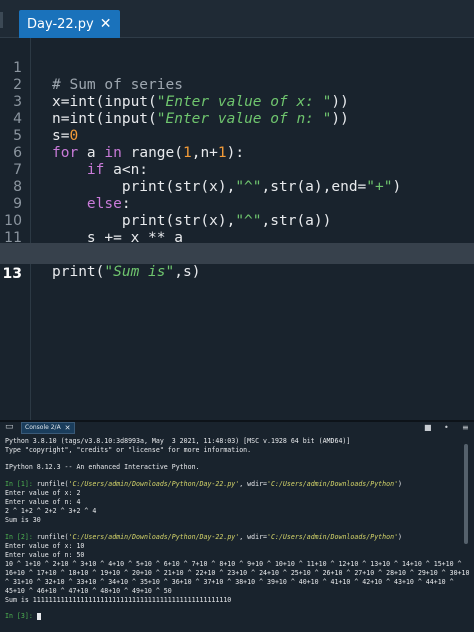  What do you see at coordinates (428, 428) in the screenshot?
I see `stop-icon: ■` at bounding box center [428, 428].